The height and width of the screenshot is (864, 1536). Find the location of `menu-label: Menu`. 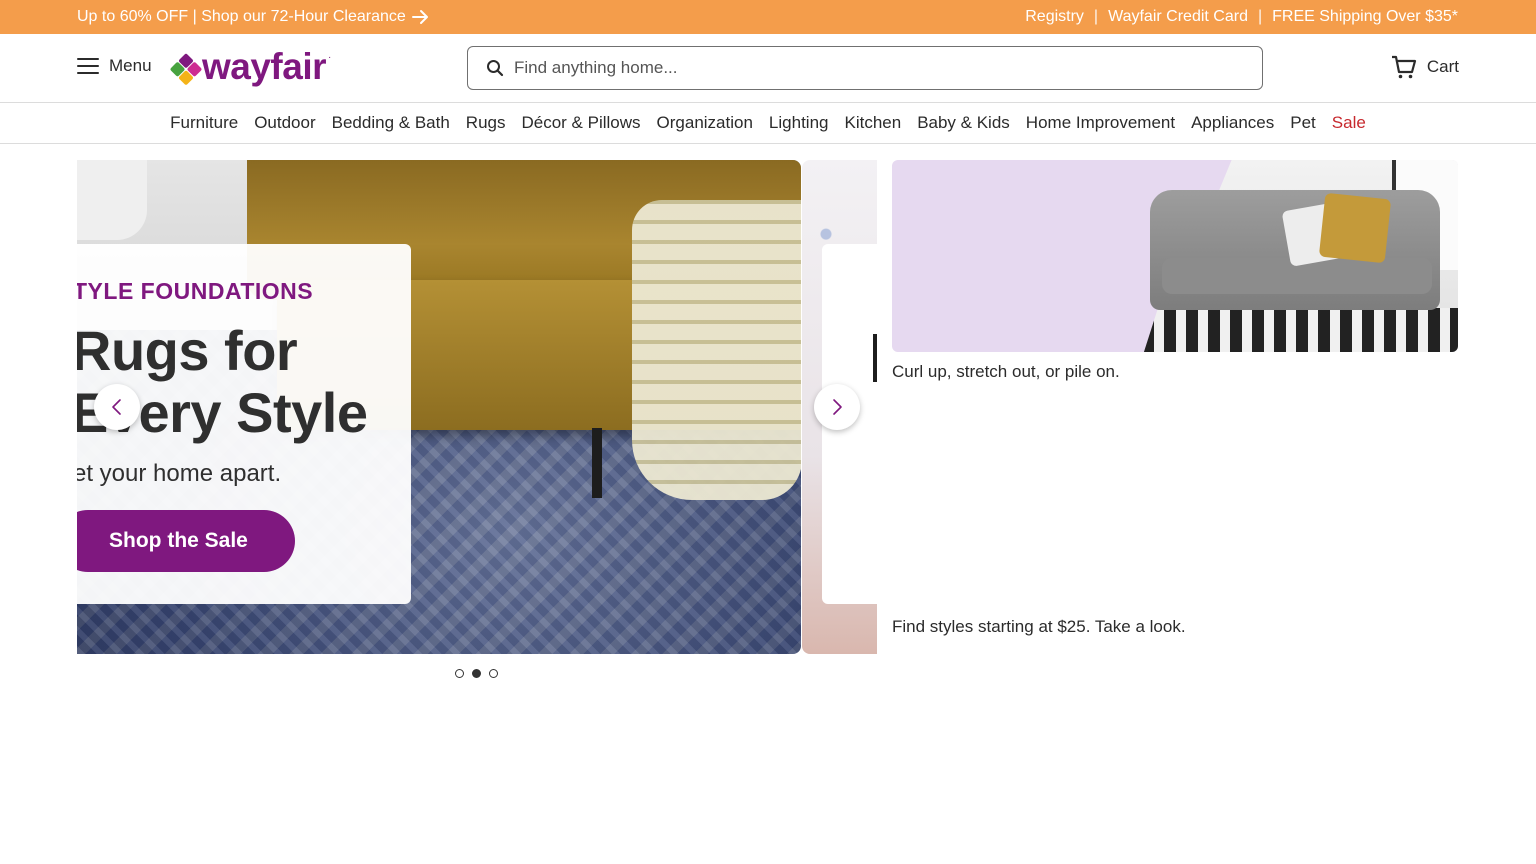

menu-label: Menu is located at coordinates (130, 65).